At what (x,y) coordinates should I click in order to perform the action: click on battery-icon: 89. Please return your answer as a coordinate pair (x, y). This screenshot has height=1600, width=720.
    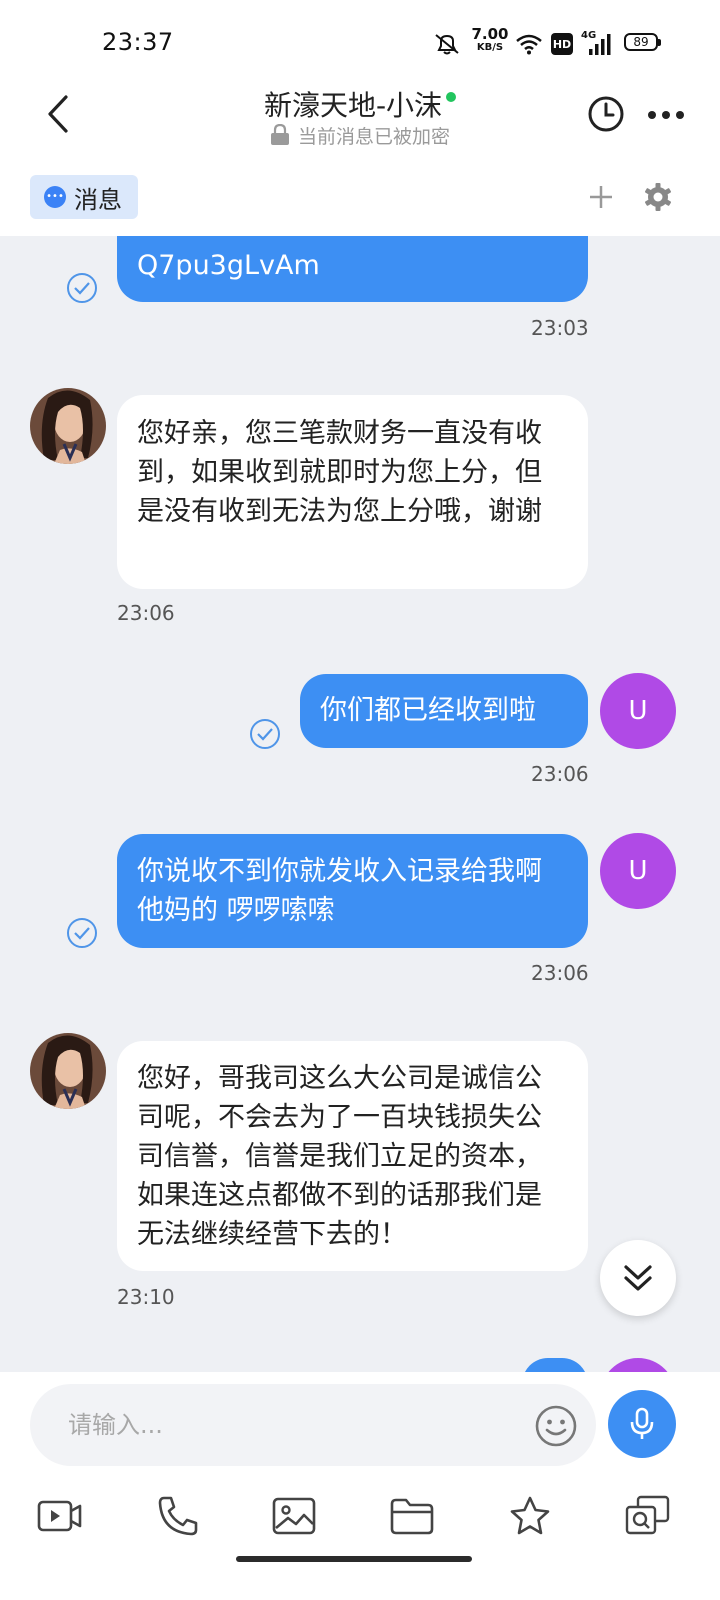
    Looking at the image, I should click on (642, 42).